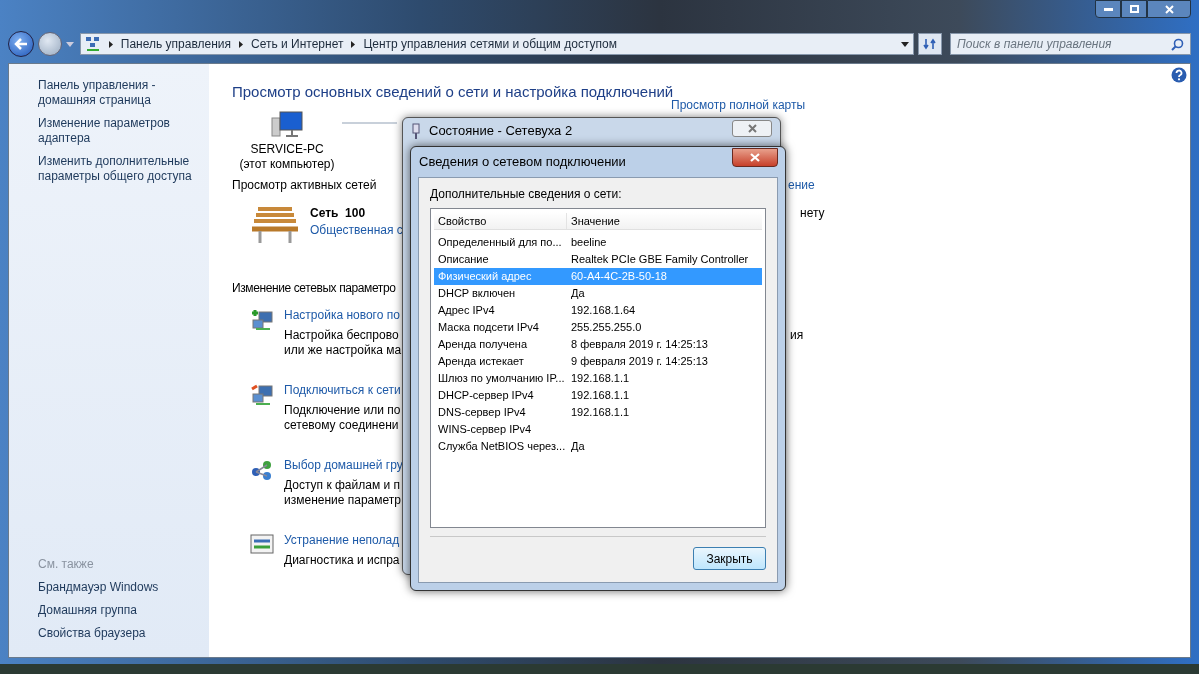 Image resolution: width=1199 pixels, height=674 pixels. What do you see at coordinates (287, 125) in the screenshot?
I see `computer-icon` at bounding box center [287, 125].